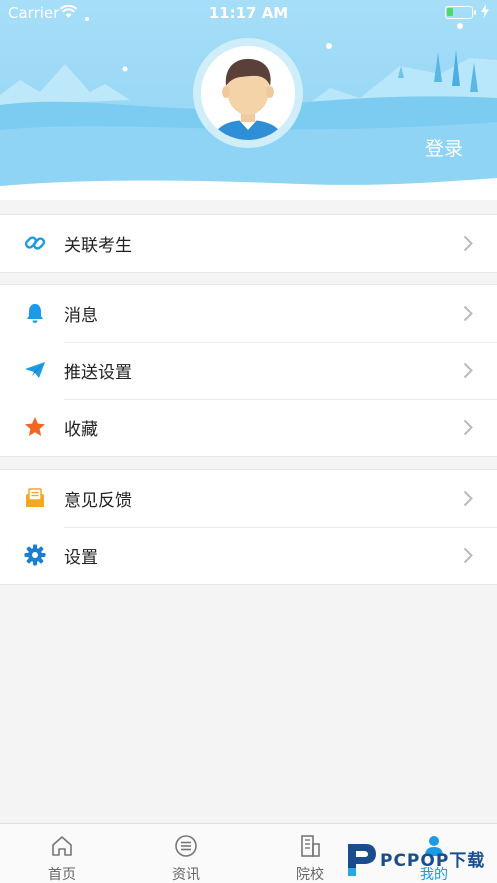  I want to click on menu-item-label: 关联考生, so click(98, 246).